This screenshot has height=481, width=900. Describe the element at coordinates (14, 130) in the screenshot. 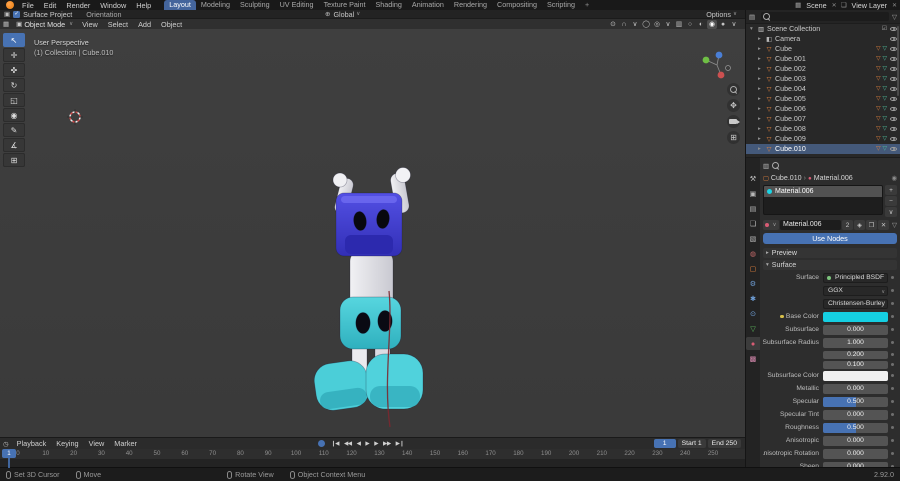

I see `tool-annotate: ✎` at that location.